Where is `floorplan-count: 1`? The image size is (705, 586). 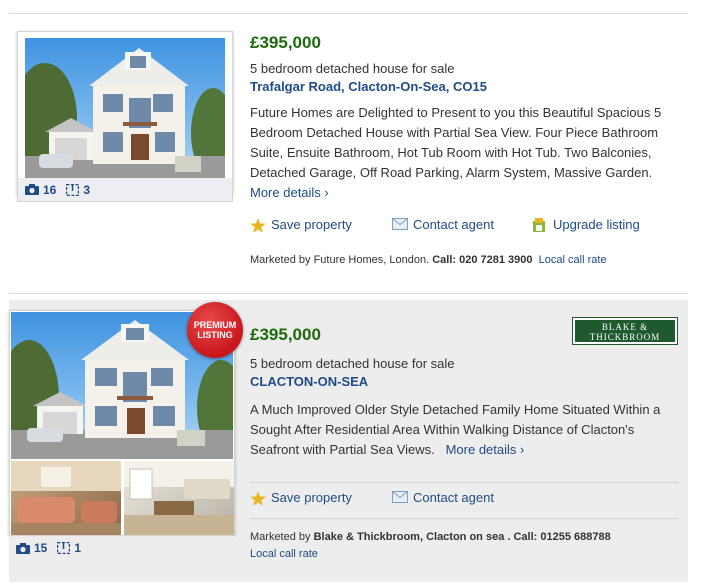
floorplan-count: 1 is located at coordinates (78, 548).